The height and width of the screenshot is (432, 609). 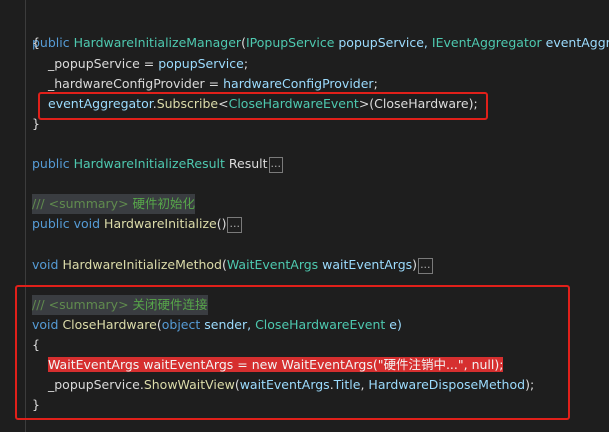 What do you see at coordinates (486, 42) in the screenshot?
I see `param-type: IEventAggregator` at bounding box center [486, 42].